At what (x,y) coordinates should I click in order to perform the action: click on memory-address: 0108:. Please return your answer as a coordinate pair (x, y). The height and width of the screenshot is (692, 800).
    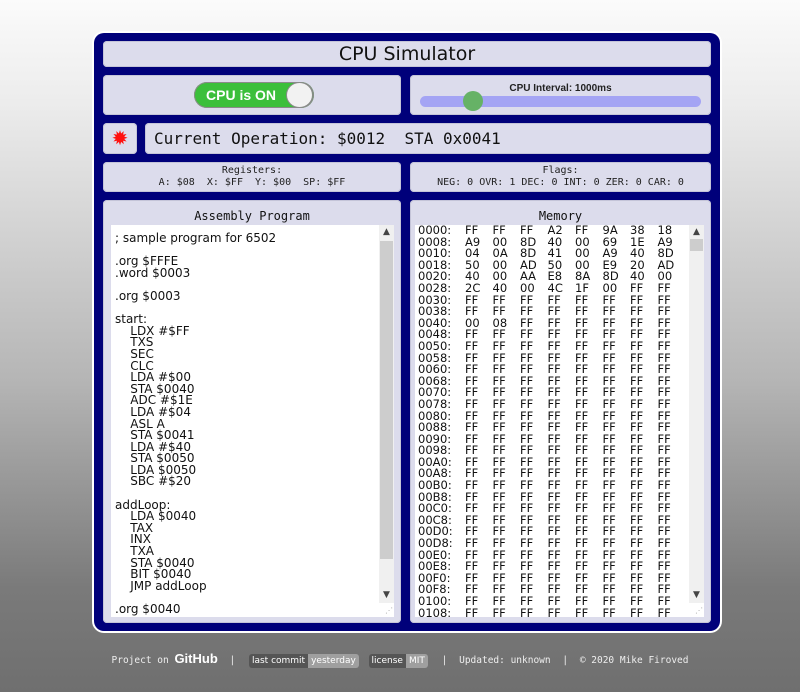
    Looking at the image, I should click on (435, 611).